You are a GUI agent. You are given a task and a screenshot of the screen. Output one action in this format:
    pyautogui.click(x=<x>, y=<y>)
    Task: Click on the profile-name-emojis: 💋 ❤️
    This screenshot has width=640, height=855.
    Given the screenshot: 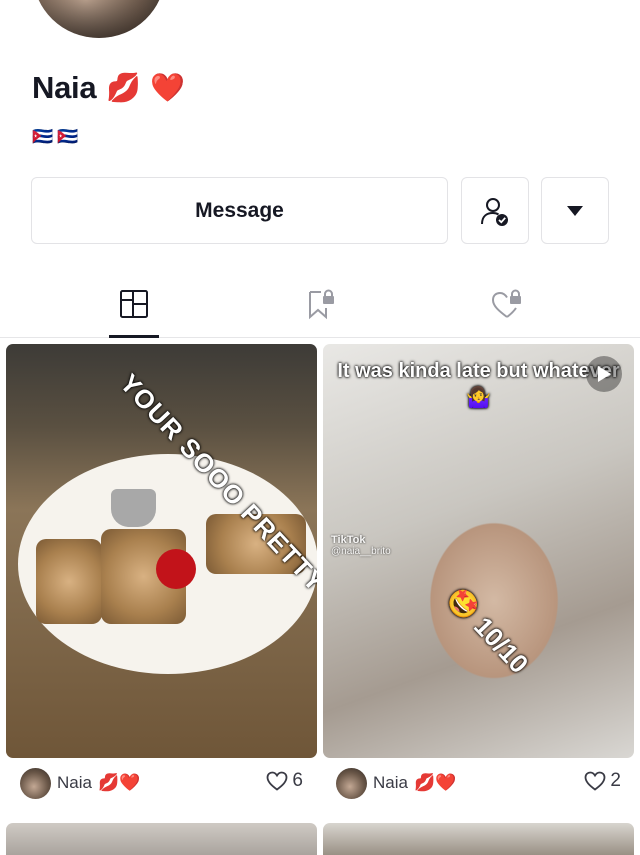 What is the action you would take?
    pyautogui.click(x=145, y=87)
    